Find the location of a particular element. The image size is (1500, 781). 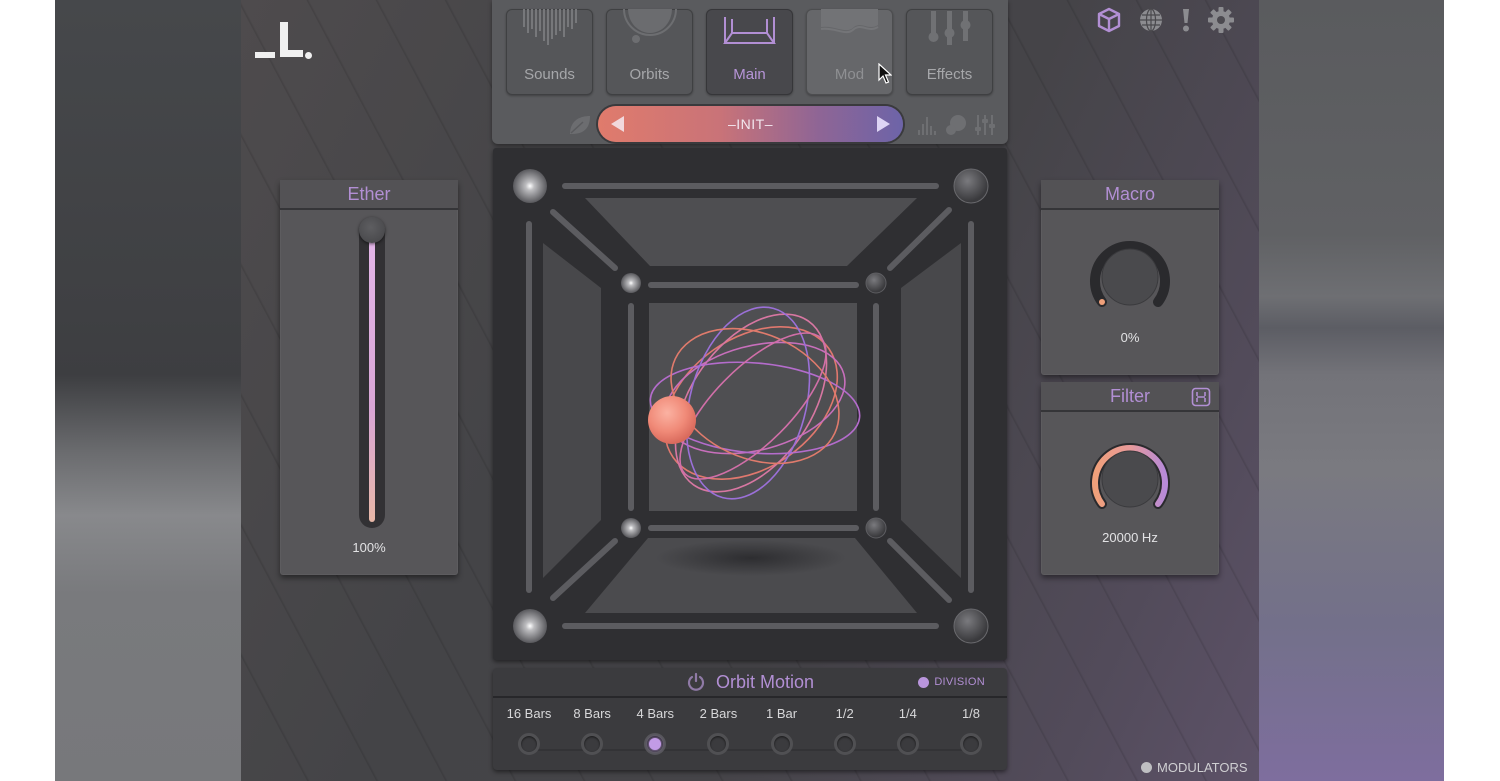

division-option: 1 Bar is located at coordinates (782, 730).